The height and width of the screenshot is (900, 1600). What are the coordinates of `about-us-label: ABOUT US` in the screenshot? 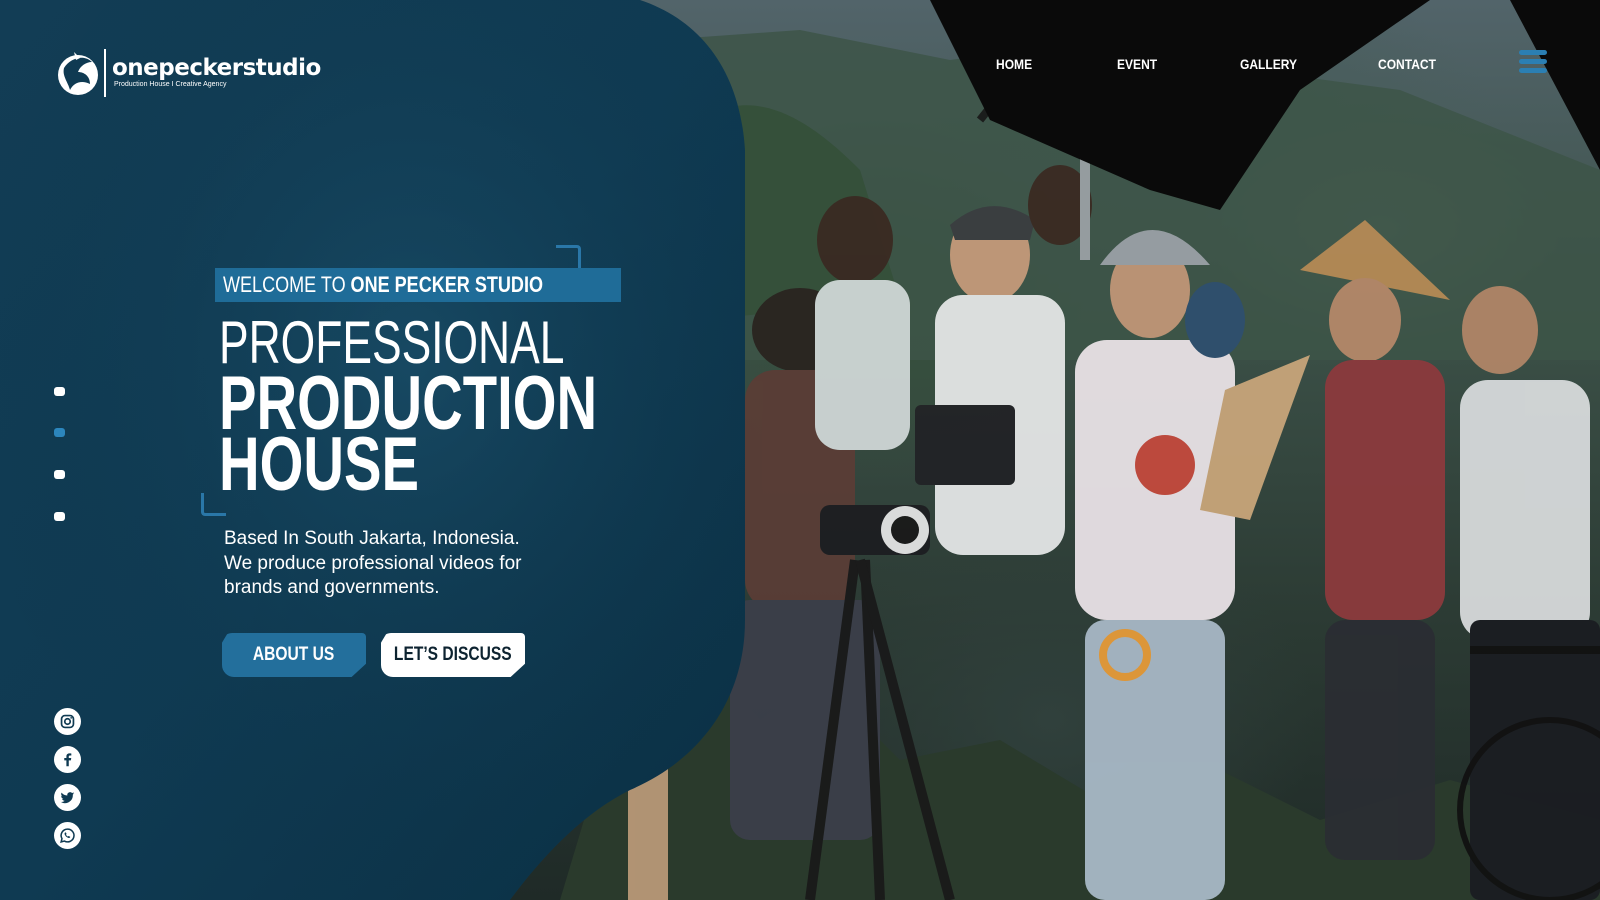 It's located at (294, 654).